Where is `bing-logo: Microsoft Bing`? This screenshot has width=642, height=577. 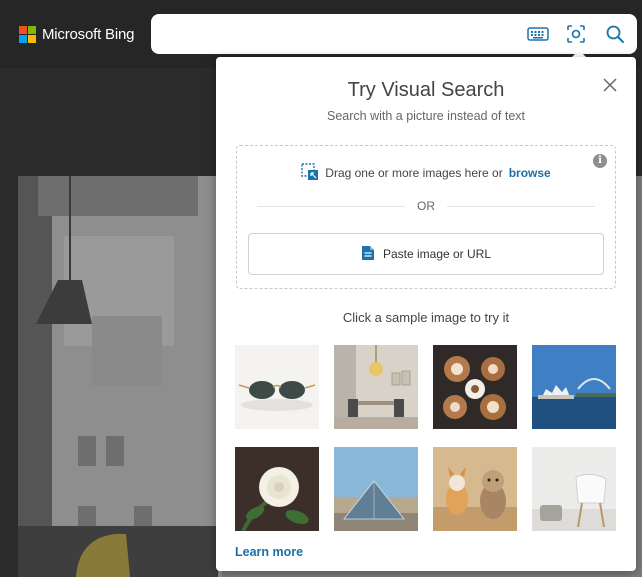 bing-logo: Microsoft Bing is located at coordinates (76, 34).